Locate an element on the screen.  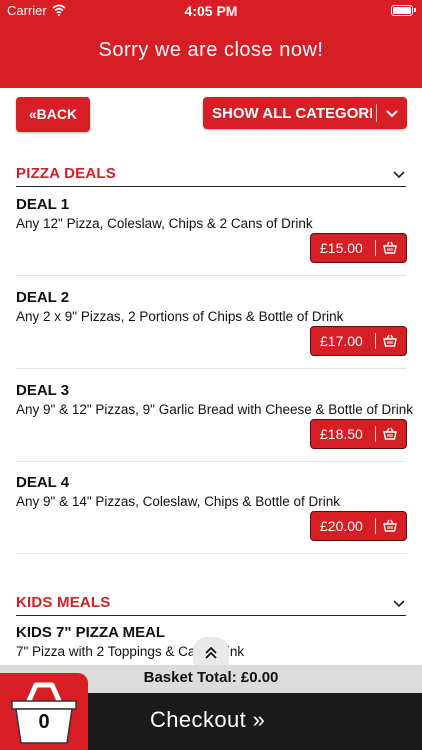
back-label: BACK is located at coordinates (57, 114).